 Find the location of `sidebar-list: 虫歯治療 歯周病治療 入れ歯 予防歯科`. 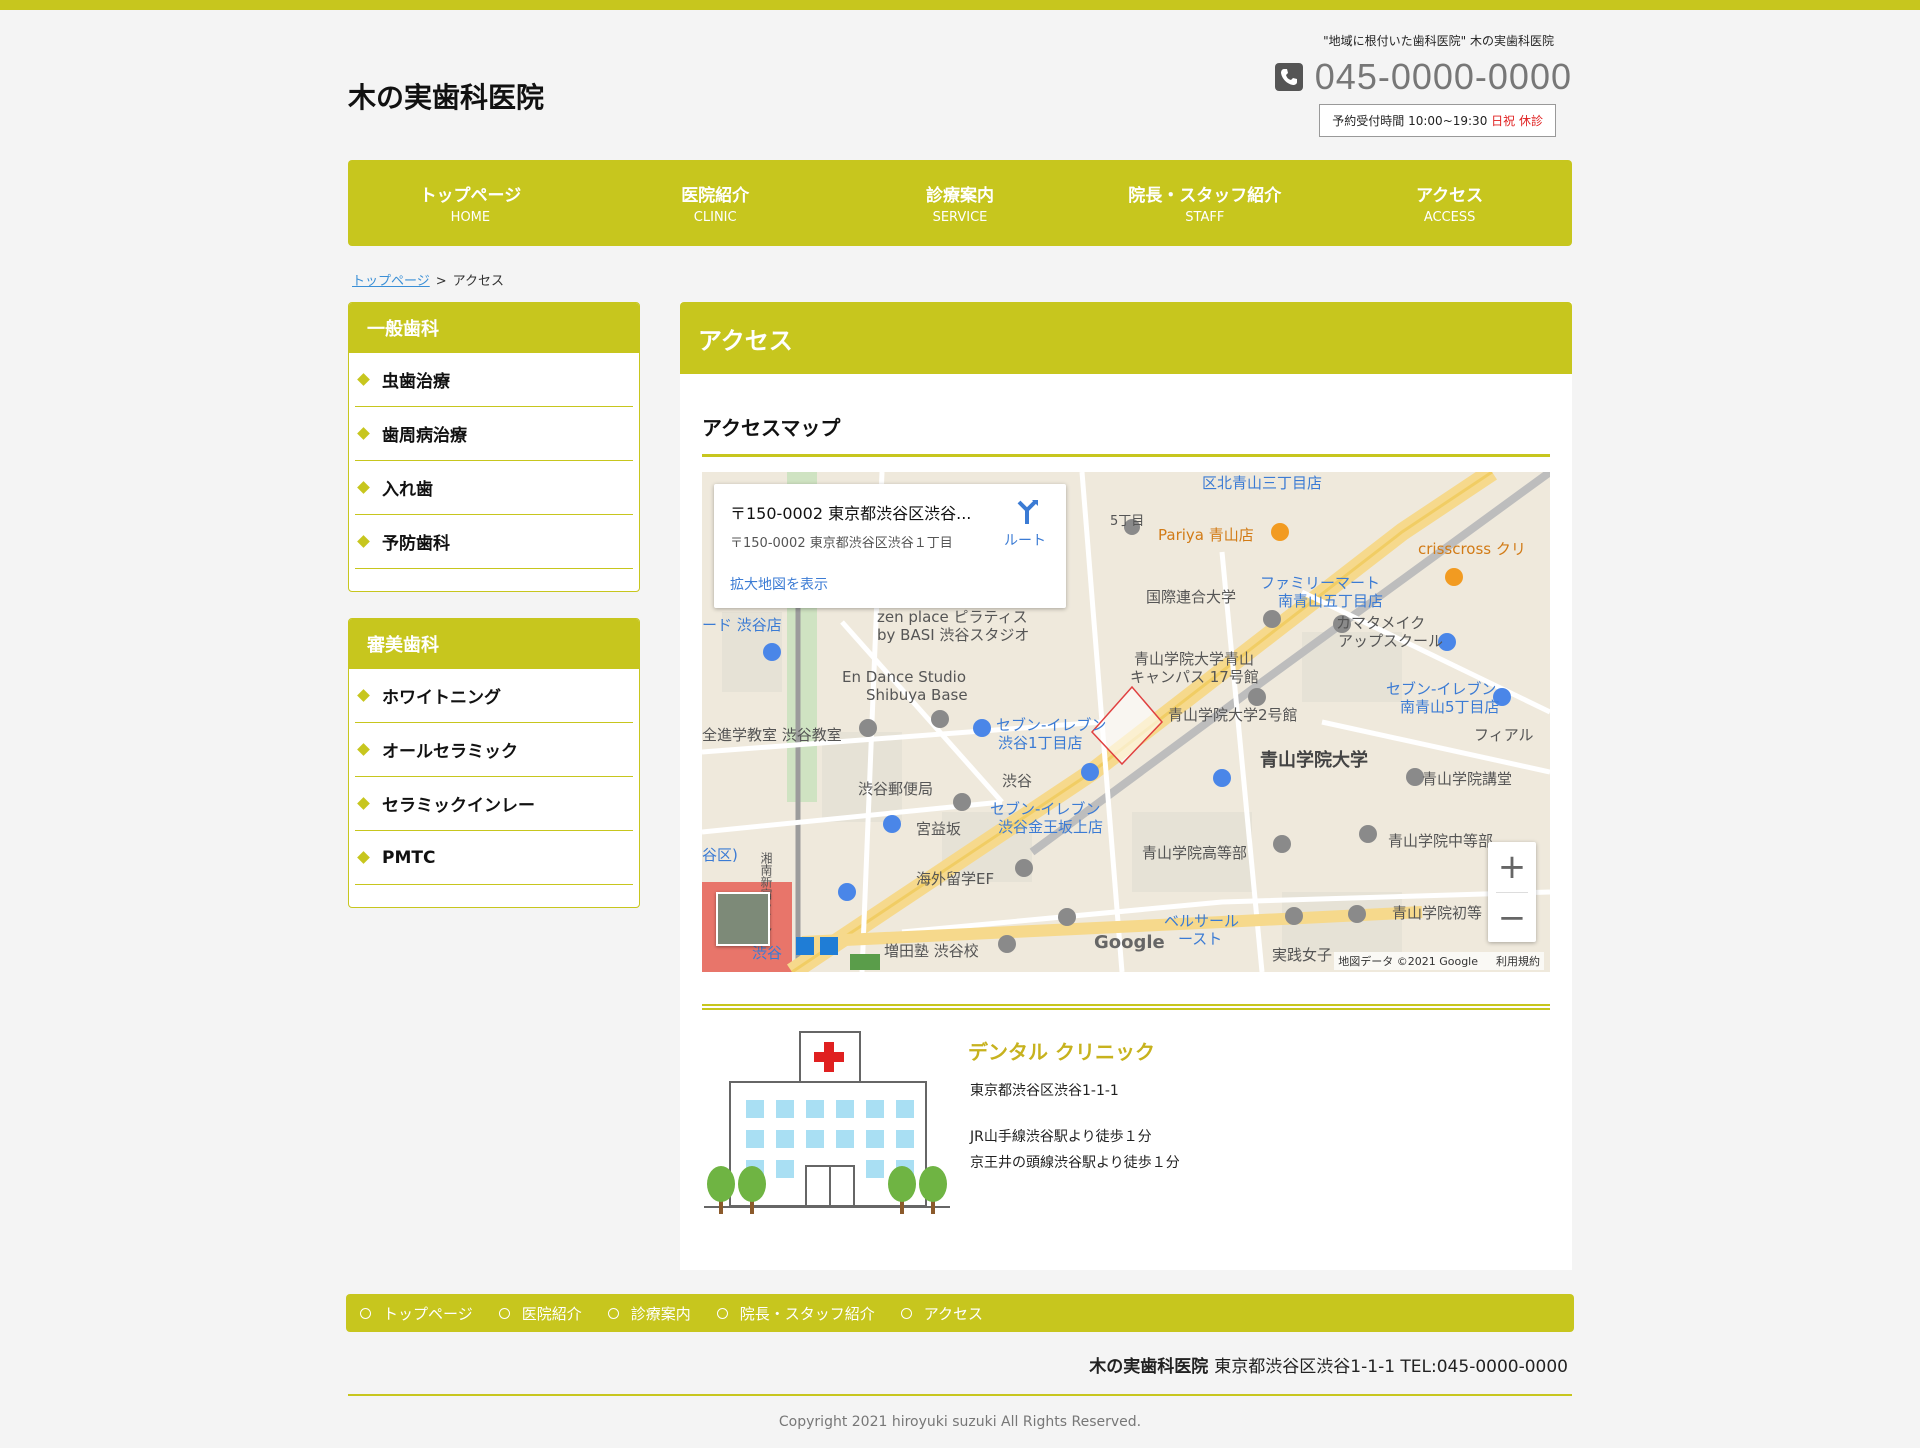

sidebar-list: 虫歯治療 歯周病治療 入れ歯 予防歯科 is located at coordinates (494, 461).